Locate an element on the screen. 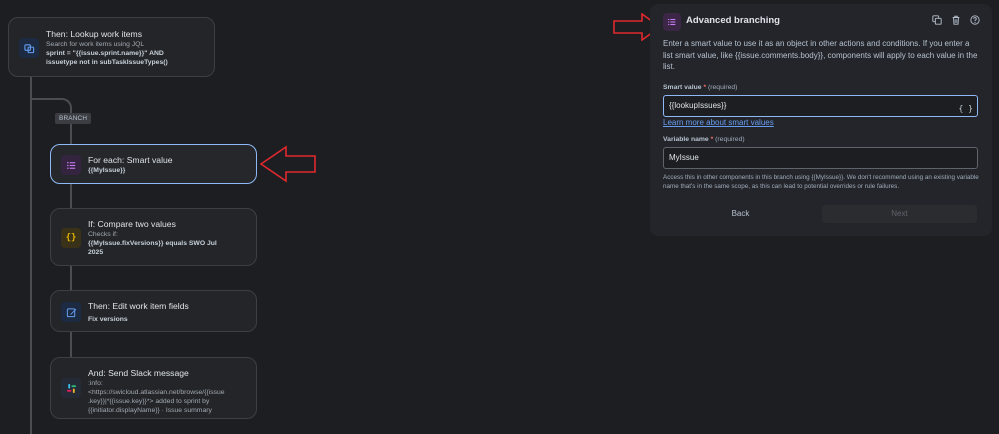 Image resolution: width=999 pixels, height=434 pixels. variable-name-label: Variable name * (required) is located at coordinates (704, 139).